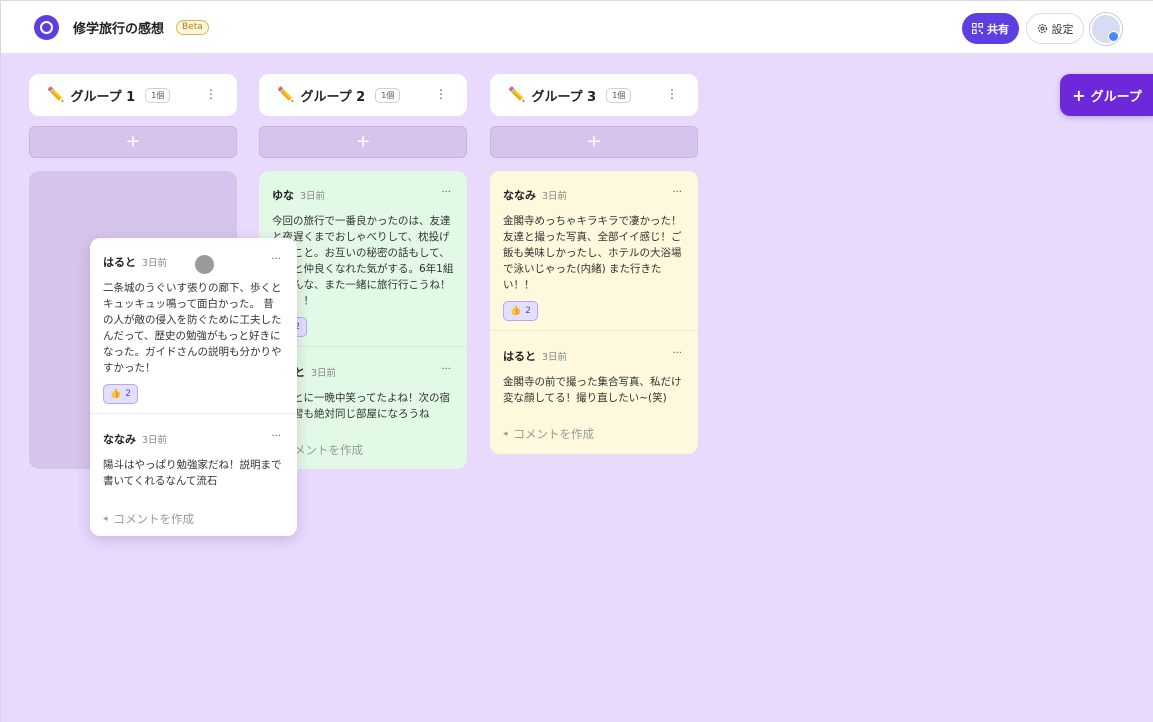 Image resolution: width=1153 pixels, height=722 pixels. I want to click on share-button: 共有, so click(990, 28).